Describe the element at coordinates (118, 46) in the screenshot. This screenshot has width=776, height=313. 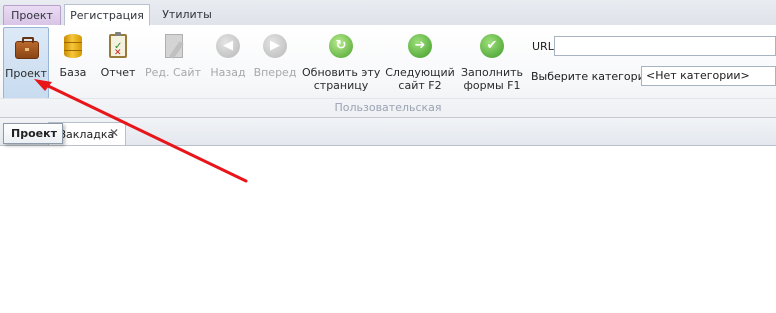
I see `clipboard-report-icon: ✓ ✕` at that location.